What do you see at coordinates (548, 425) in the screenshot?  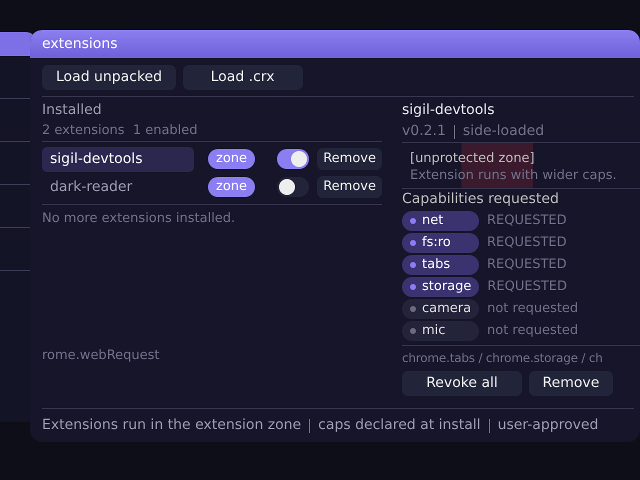 I see `status-text: user-approved` at bounding box center [548, 425].